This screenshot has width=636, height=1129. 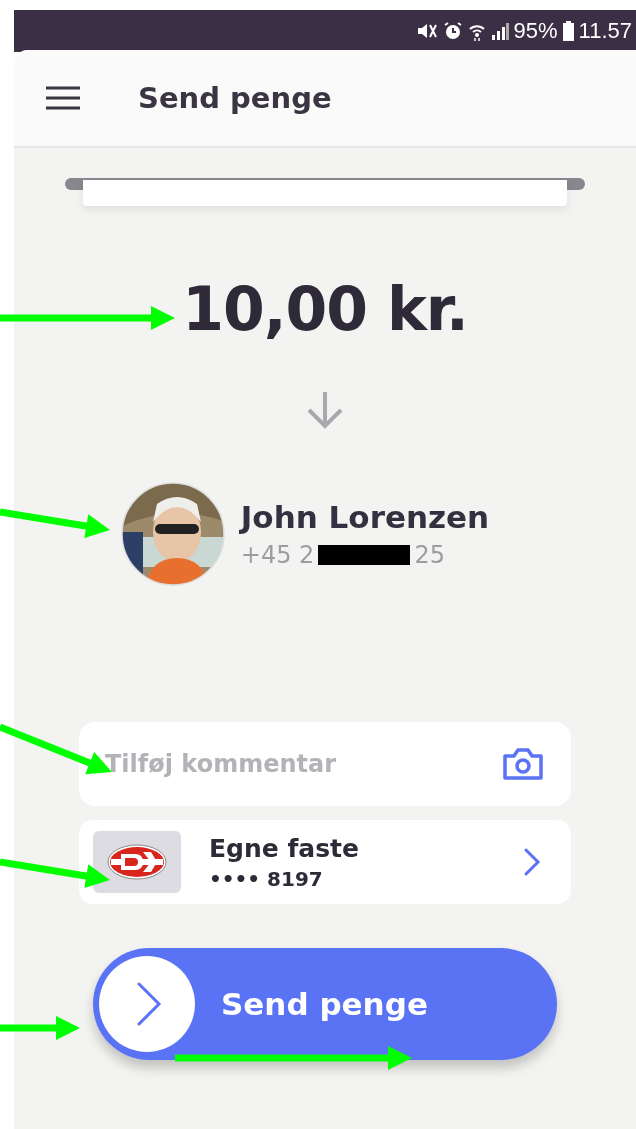 What do you see at coordinates (429, 555) in the screenshot?
I see `phone-number-end: 25` at bounding box center [429, 555].